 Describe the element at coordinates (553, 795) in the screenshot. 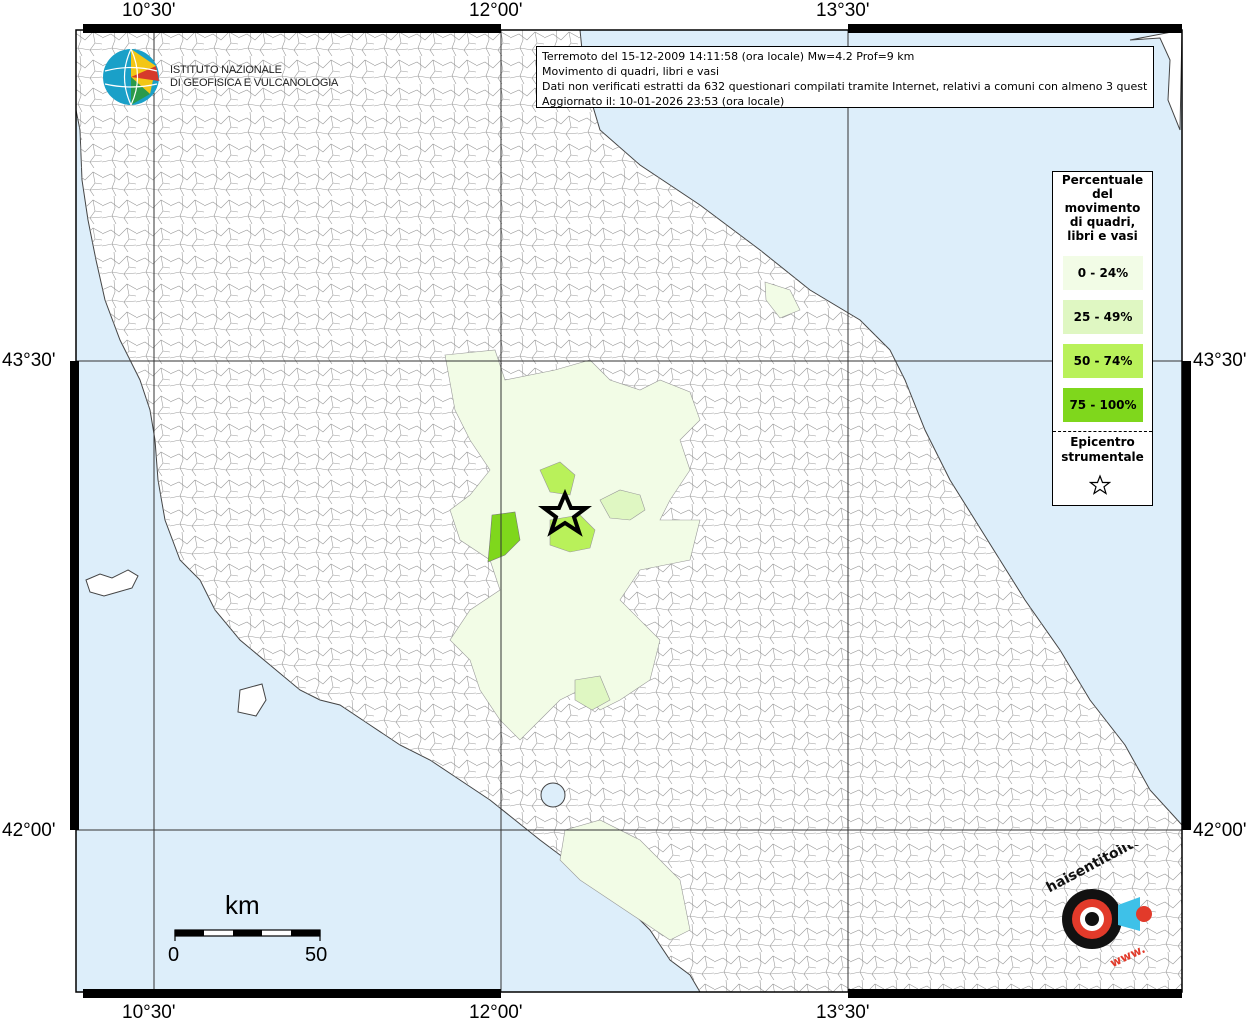

I see `lake-vico` at that location.